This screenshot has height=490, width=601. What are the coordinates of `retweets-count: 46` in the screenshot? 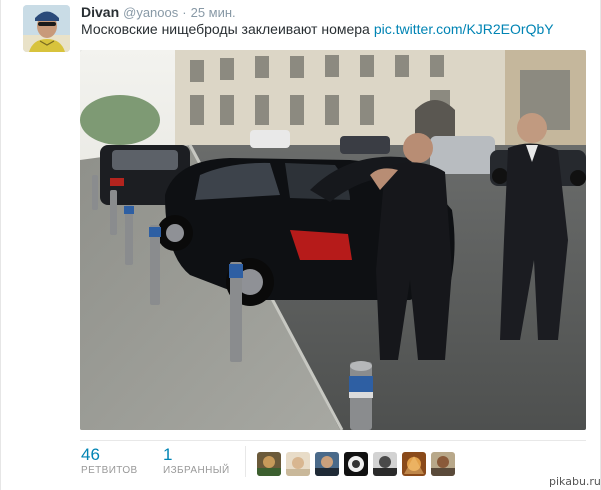 It's located at (90, 454).